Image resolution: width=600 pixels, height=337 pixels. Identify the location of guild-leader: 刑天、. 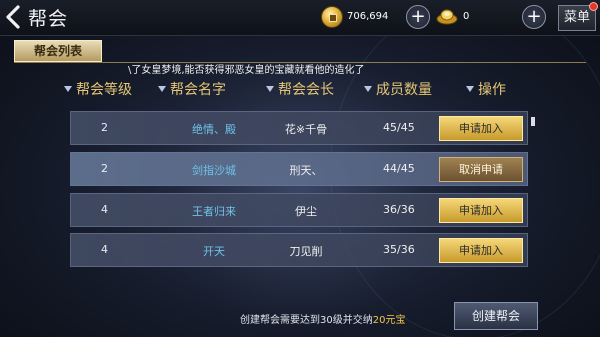
(306, 170).